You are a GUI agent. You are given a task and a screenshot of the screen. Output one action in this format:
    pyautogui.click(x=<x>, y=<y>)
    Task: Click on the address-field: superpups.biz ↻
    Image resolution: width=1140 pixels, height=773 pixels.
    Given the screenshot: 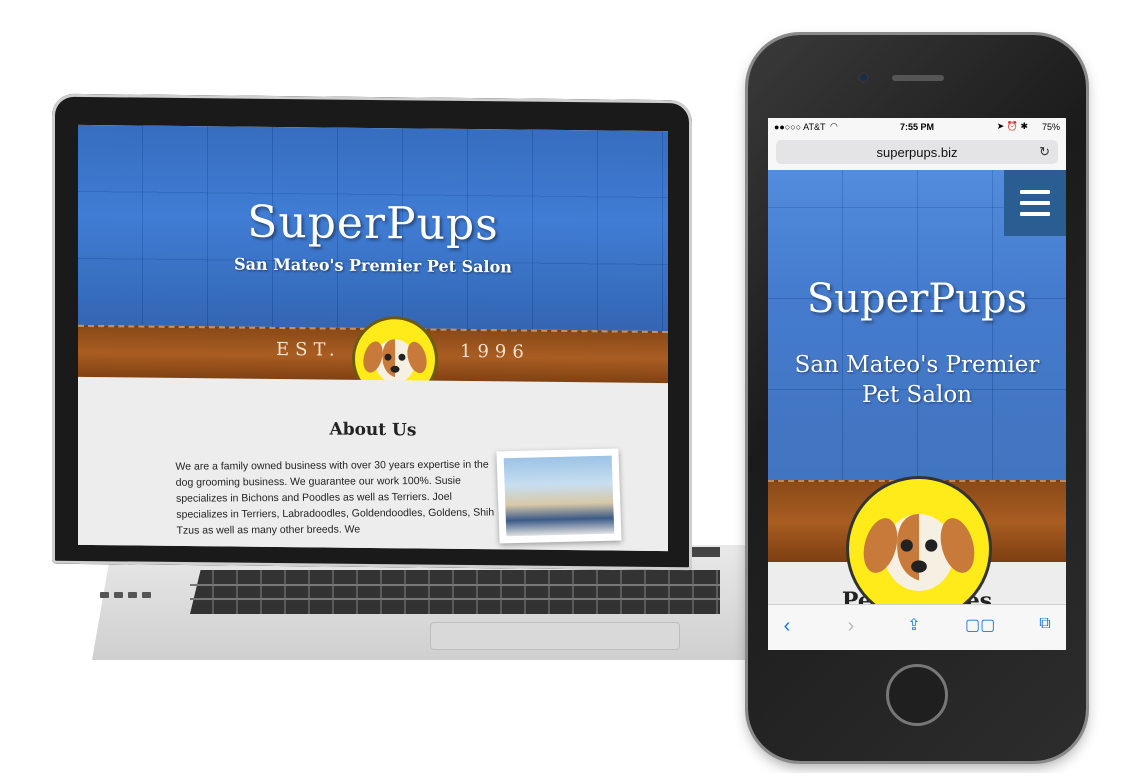 What is the action you would take?
    pyautogui.click(x=917, y=152)
    